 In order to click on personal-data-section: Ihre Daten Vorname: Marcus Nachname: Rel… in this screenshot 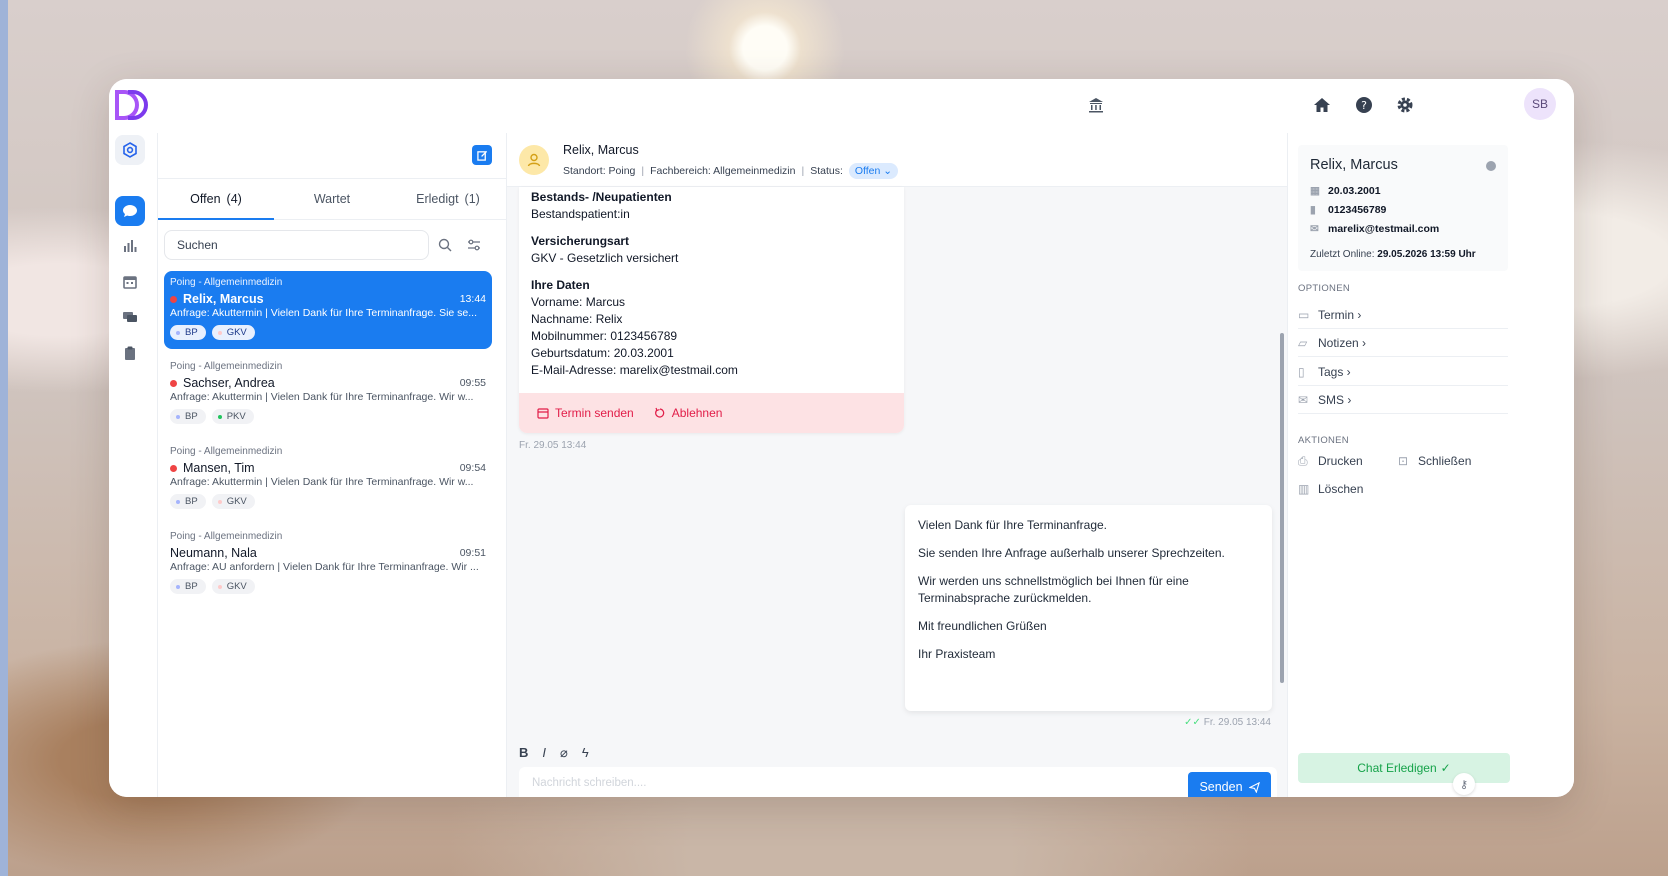, I will do `click(634, 327)`.